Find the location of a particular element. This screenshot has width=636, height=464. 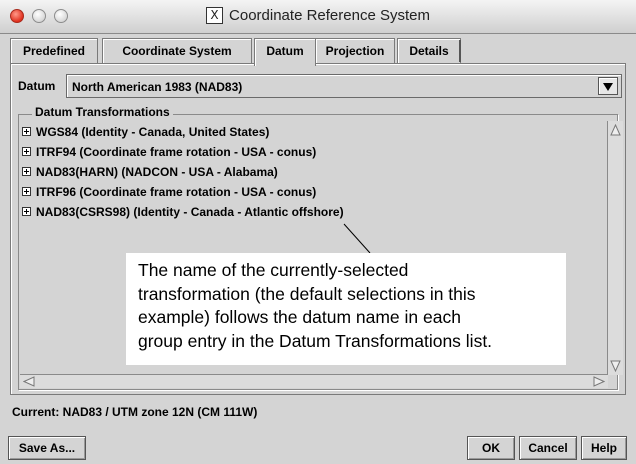

callout-line: The name of the currently-selected is located at coordinates (273, 270).